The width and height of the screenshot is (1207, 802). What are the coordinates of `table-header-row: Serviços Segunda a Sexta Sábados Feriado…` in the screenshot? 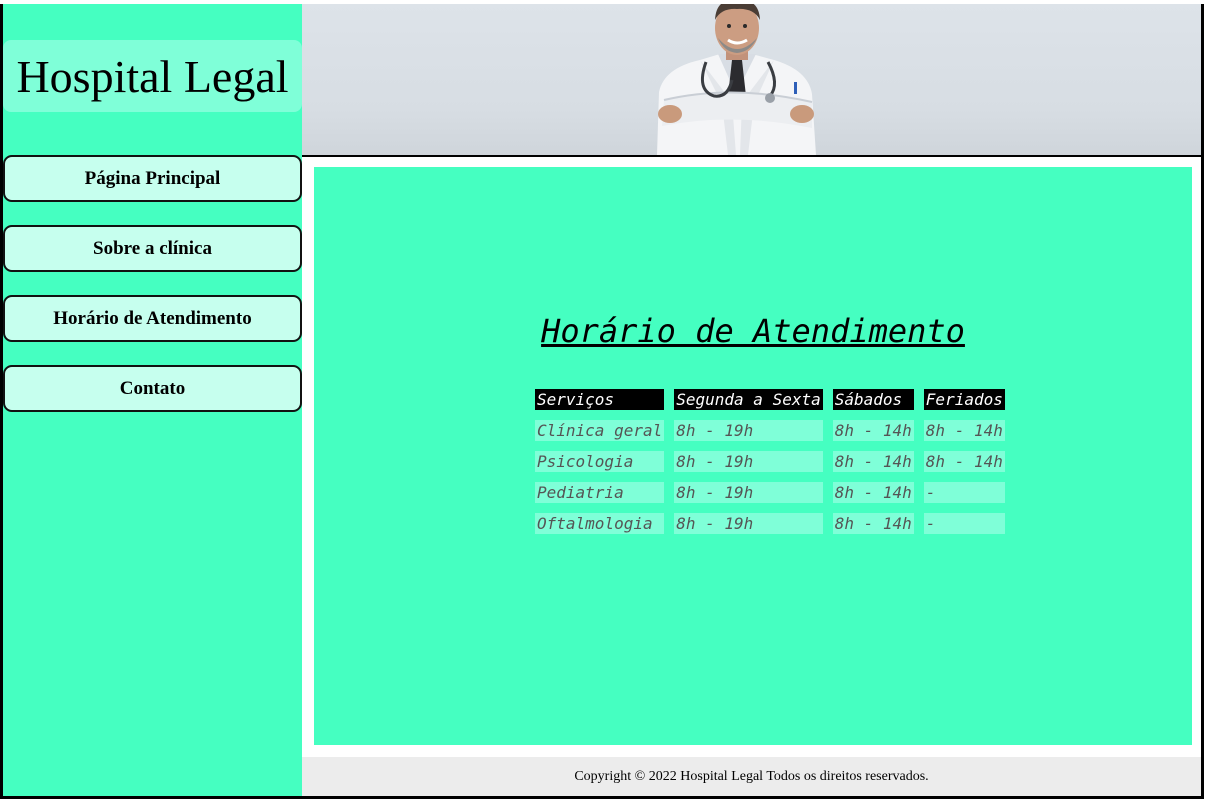 It's located at (770, 399).